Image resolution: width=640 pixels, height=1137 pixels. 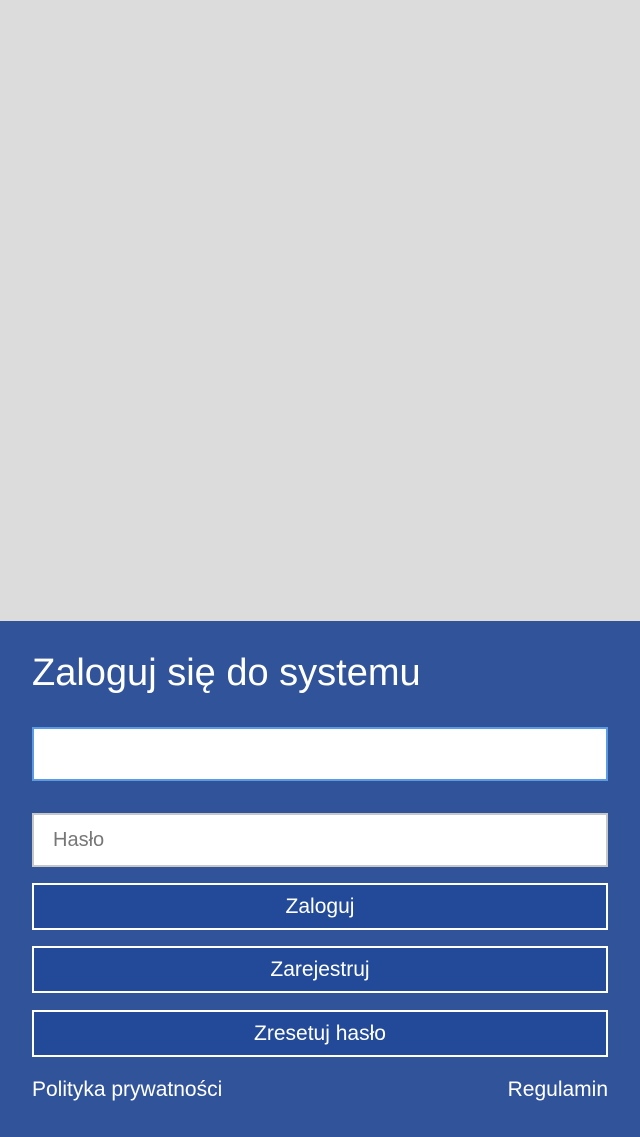 What do you see at coordinates (320, 840) in the screenshot?
I see `password-input` at bounding box center [320, 840].